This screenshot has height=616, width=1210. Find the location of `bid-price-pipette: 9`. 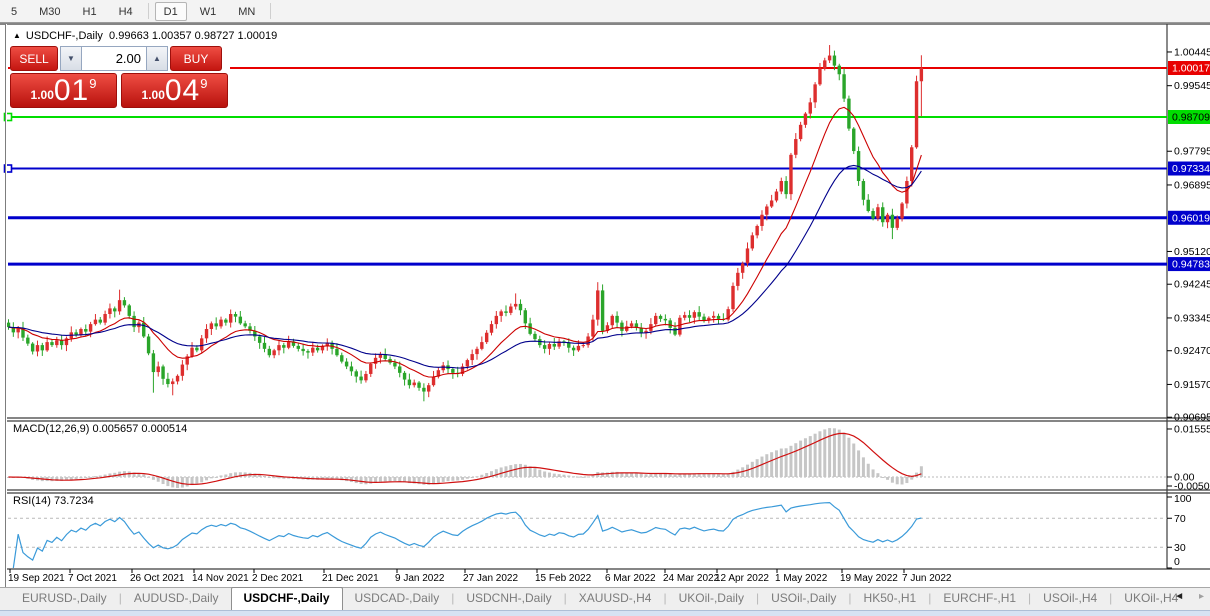

bid-price-pipette: 9 is located at coordinates (93, 83).